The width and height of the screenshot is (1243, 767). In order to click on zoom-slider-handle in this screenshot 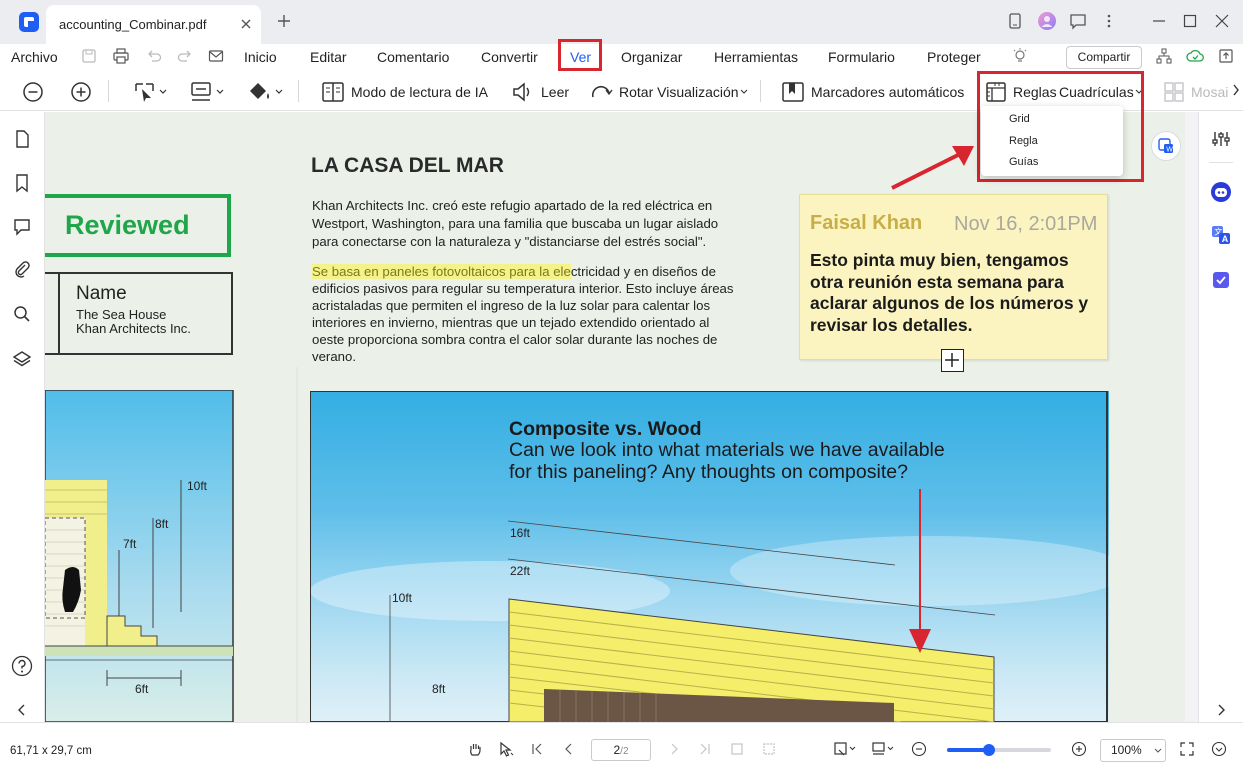, I will do `click(989, 750)`.